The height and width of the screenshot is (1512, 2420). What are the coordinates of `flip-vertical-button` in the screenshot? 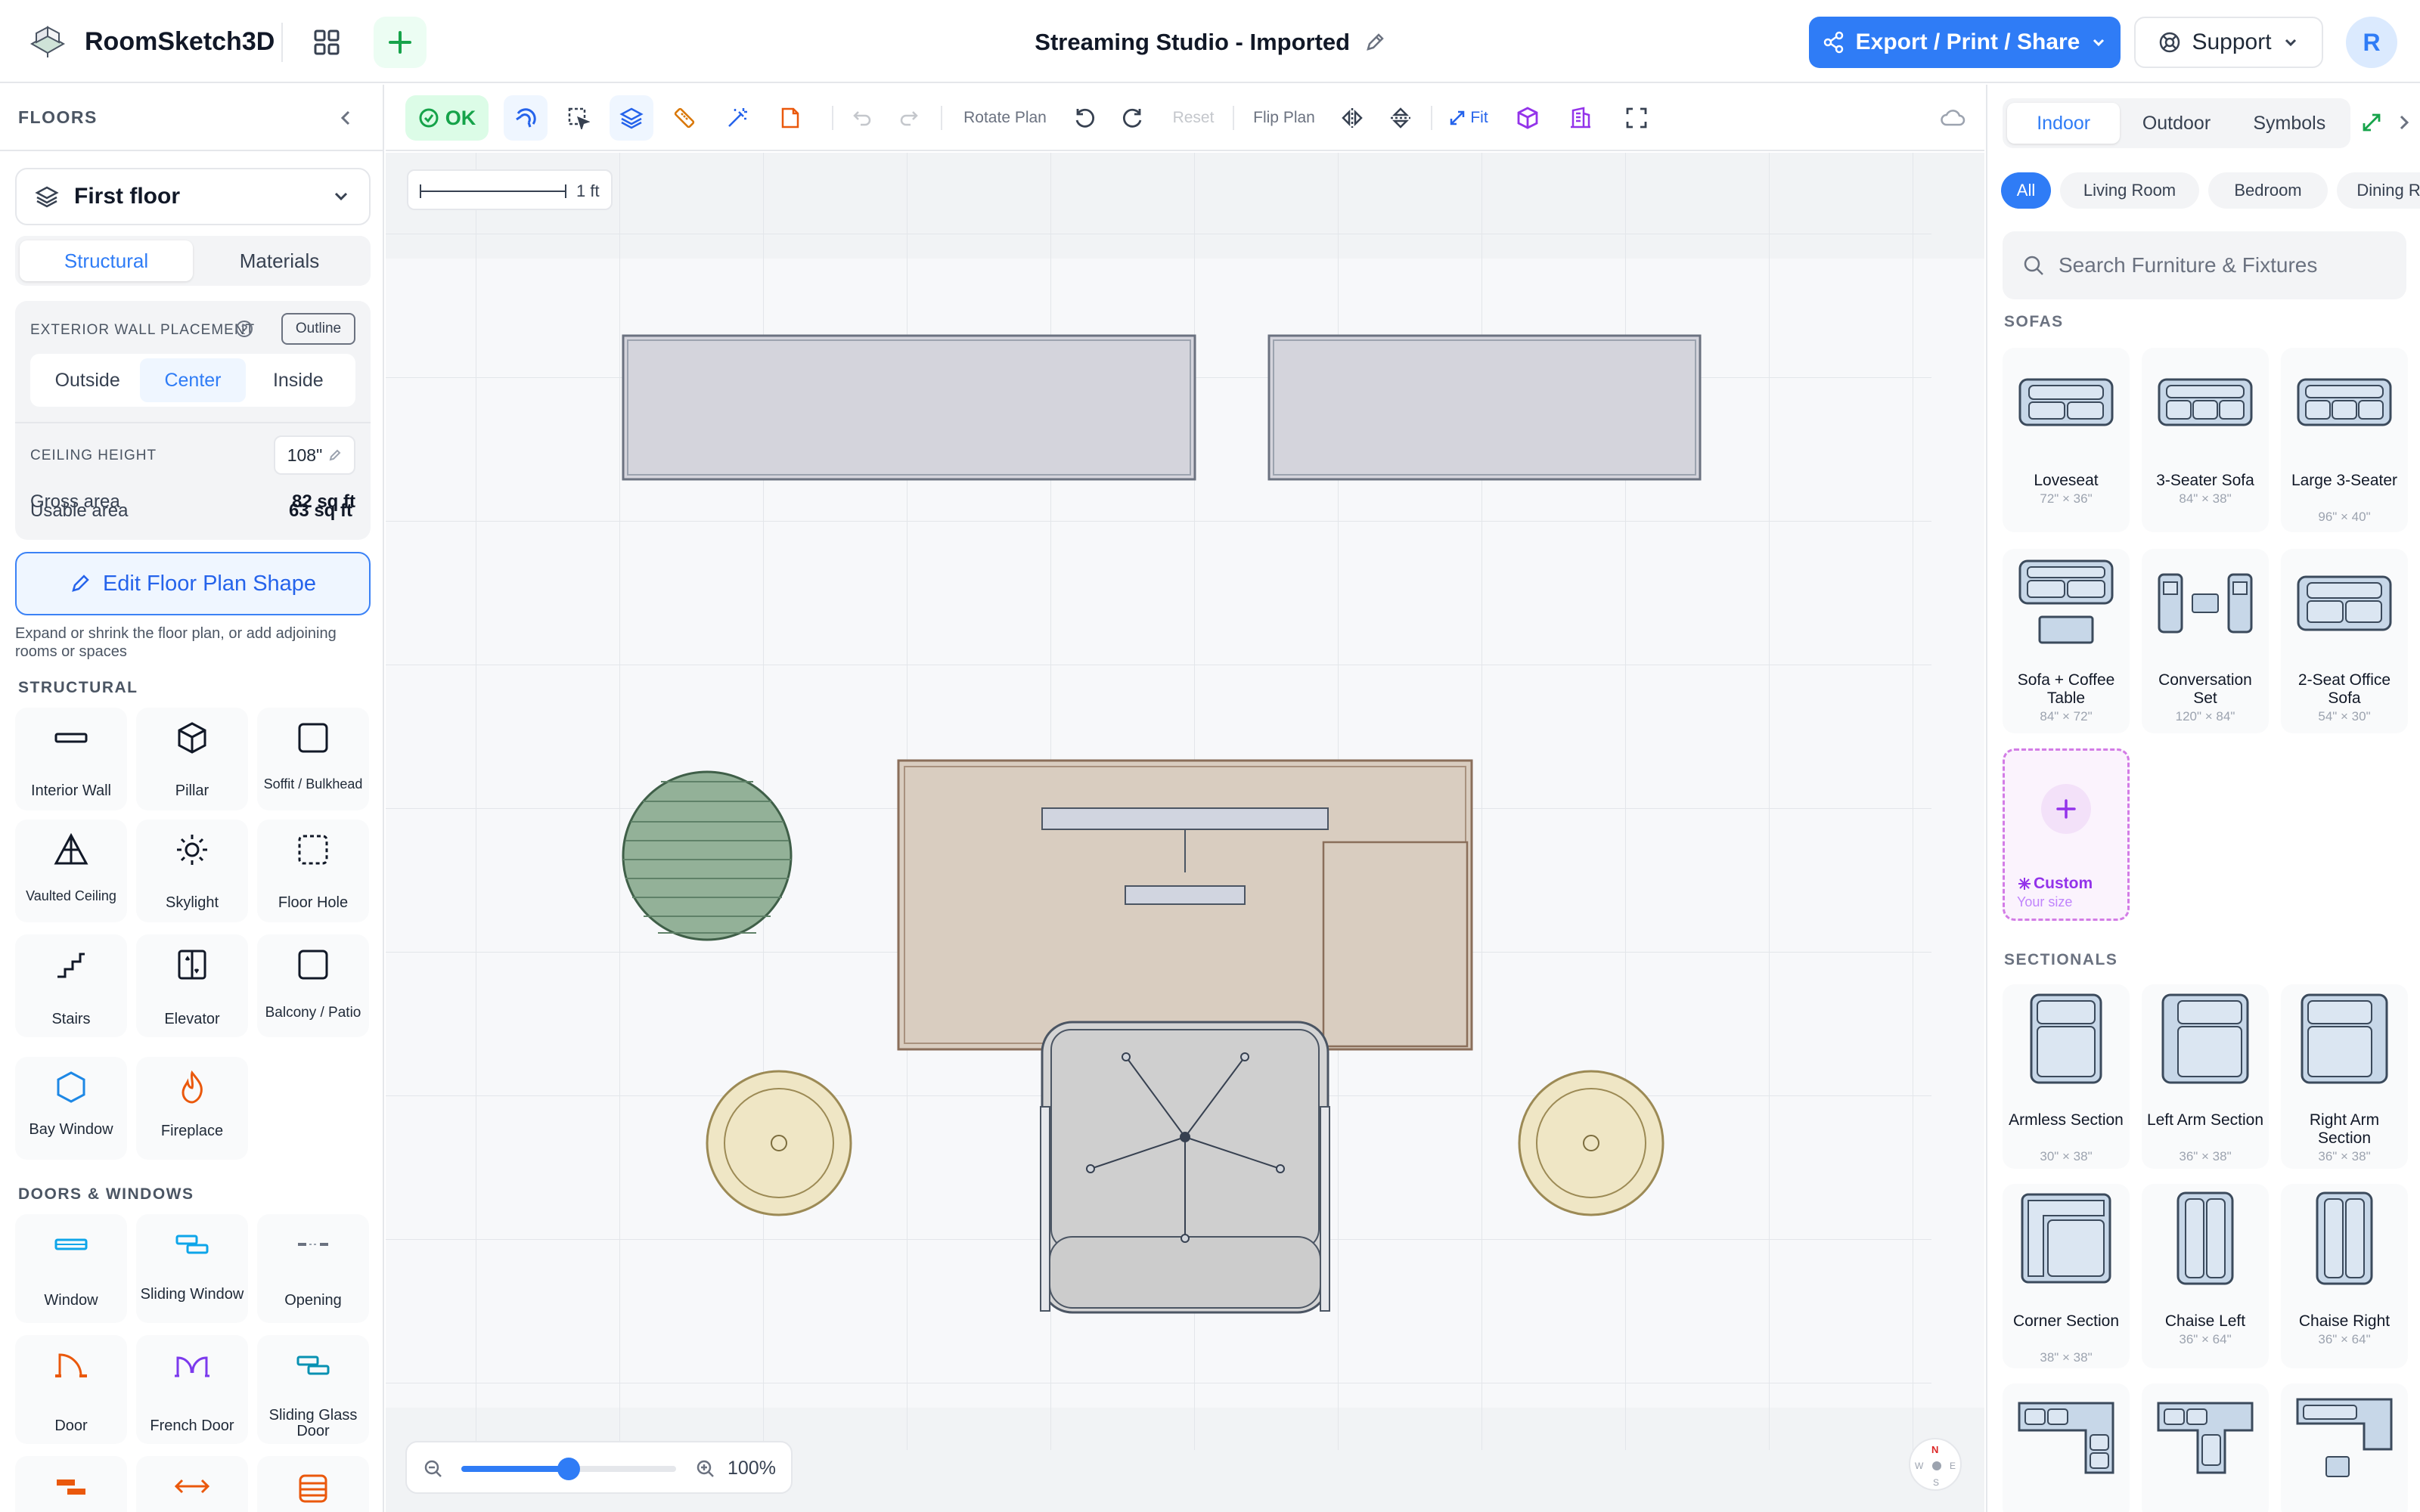 It's located at (1400, 118).